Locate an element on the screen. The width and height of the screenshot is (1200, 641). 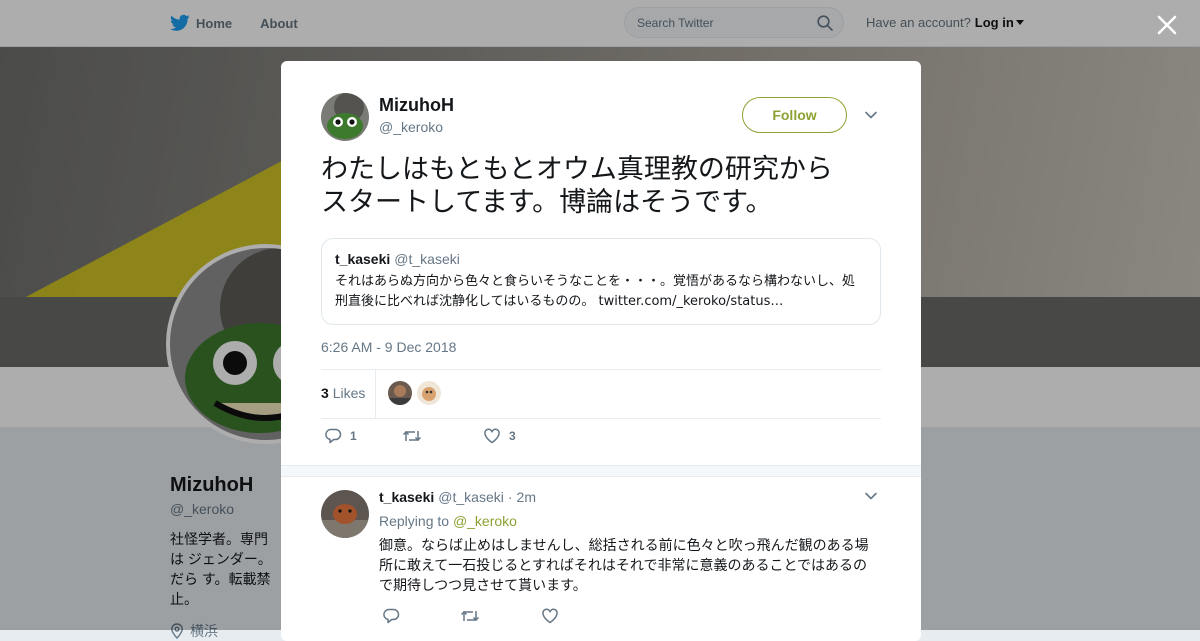
replying-to: Replying to @_keroko is located at coordinates (448, 521).